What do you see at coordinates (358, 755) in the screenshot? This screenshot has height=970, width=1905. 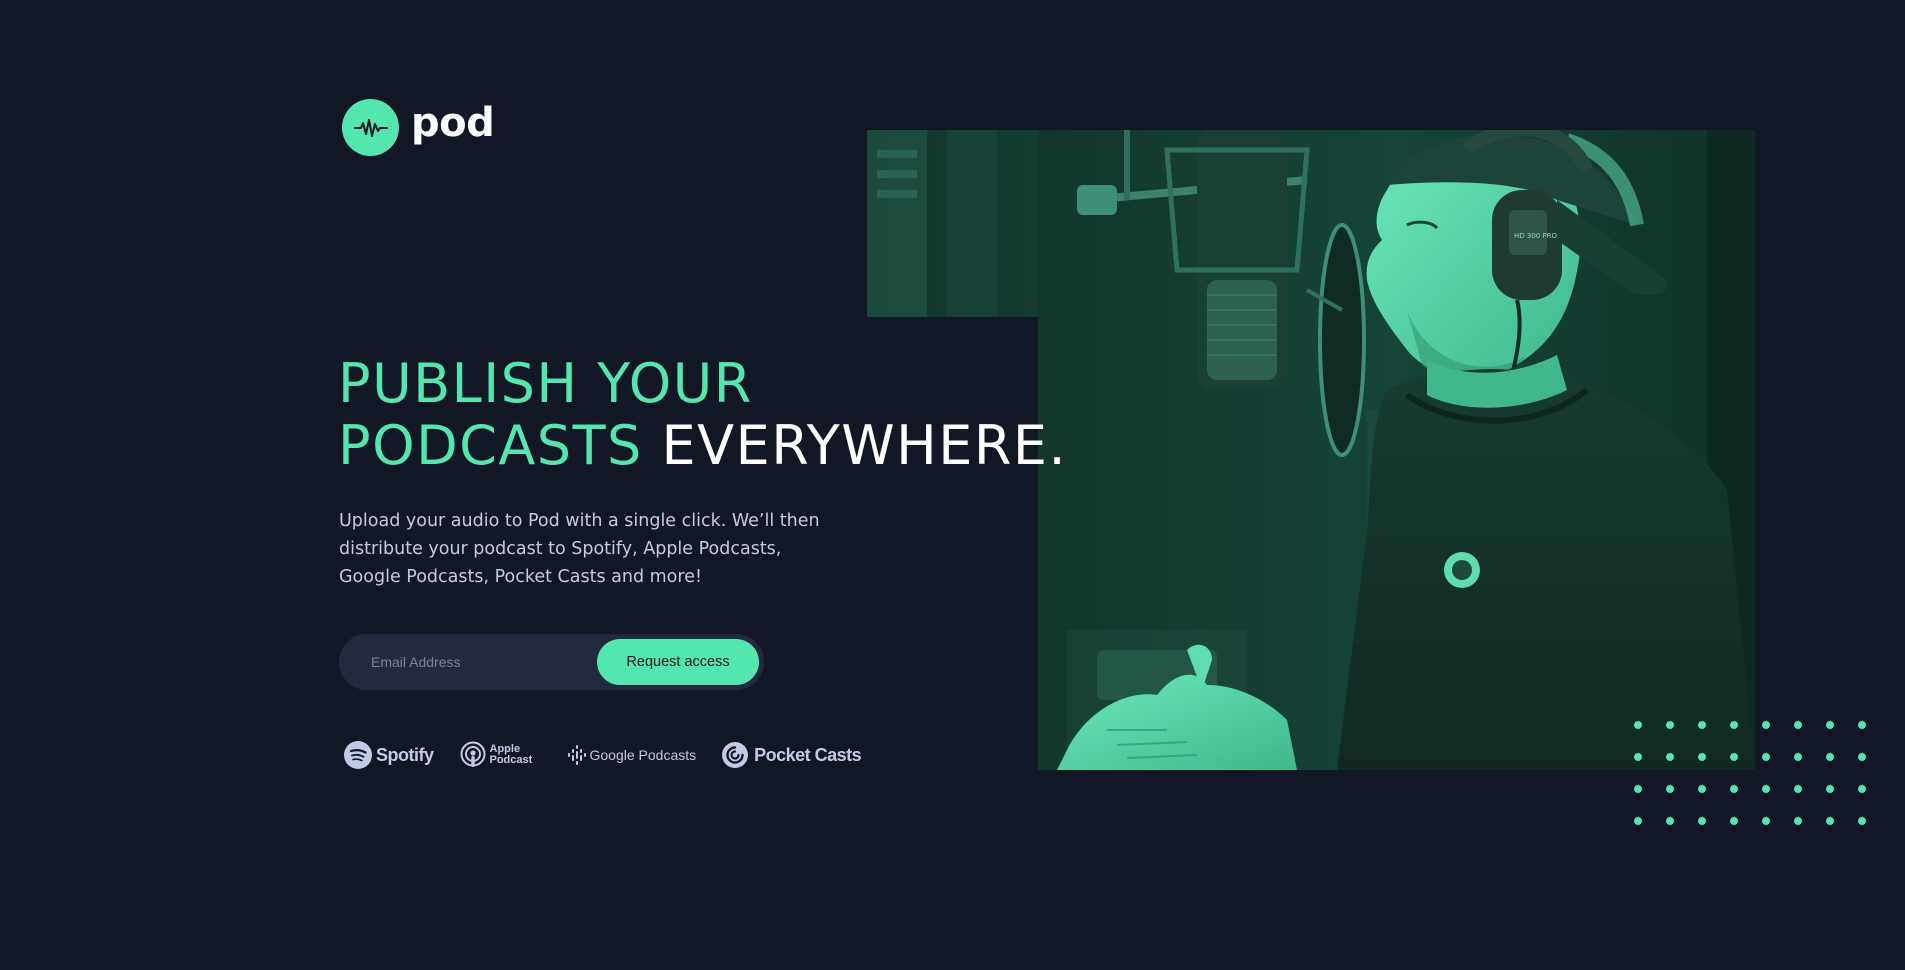 I see `spotify-icon` at bounding box center [358, 755].